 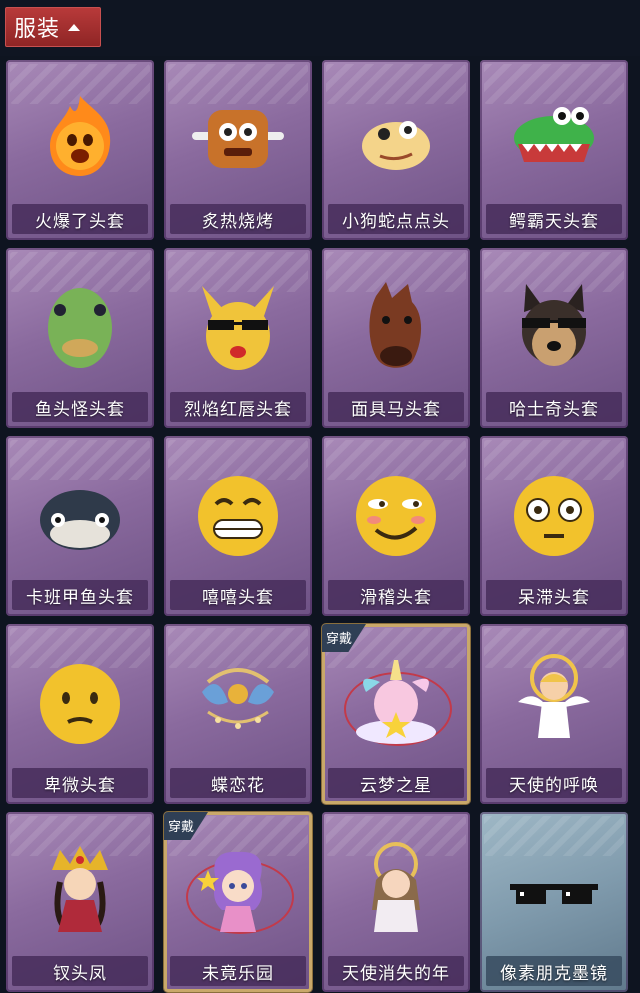 I want to click on item-card: 哈士奇头套, so click(x=554, y=338).